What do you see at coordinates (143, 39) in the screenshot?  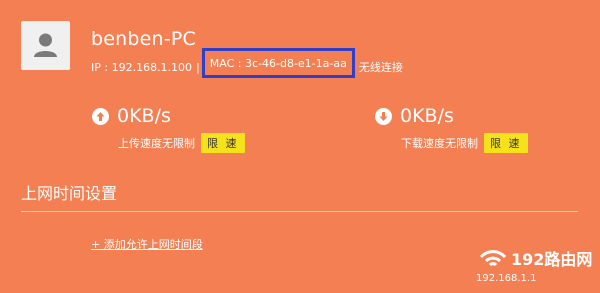 I see `device-name: benben-PC` at bounding box center [143, 39].